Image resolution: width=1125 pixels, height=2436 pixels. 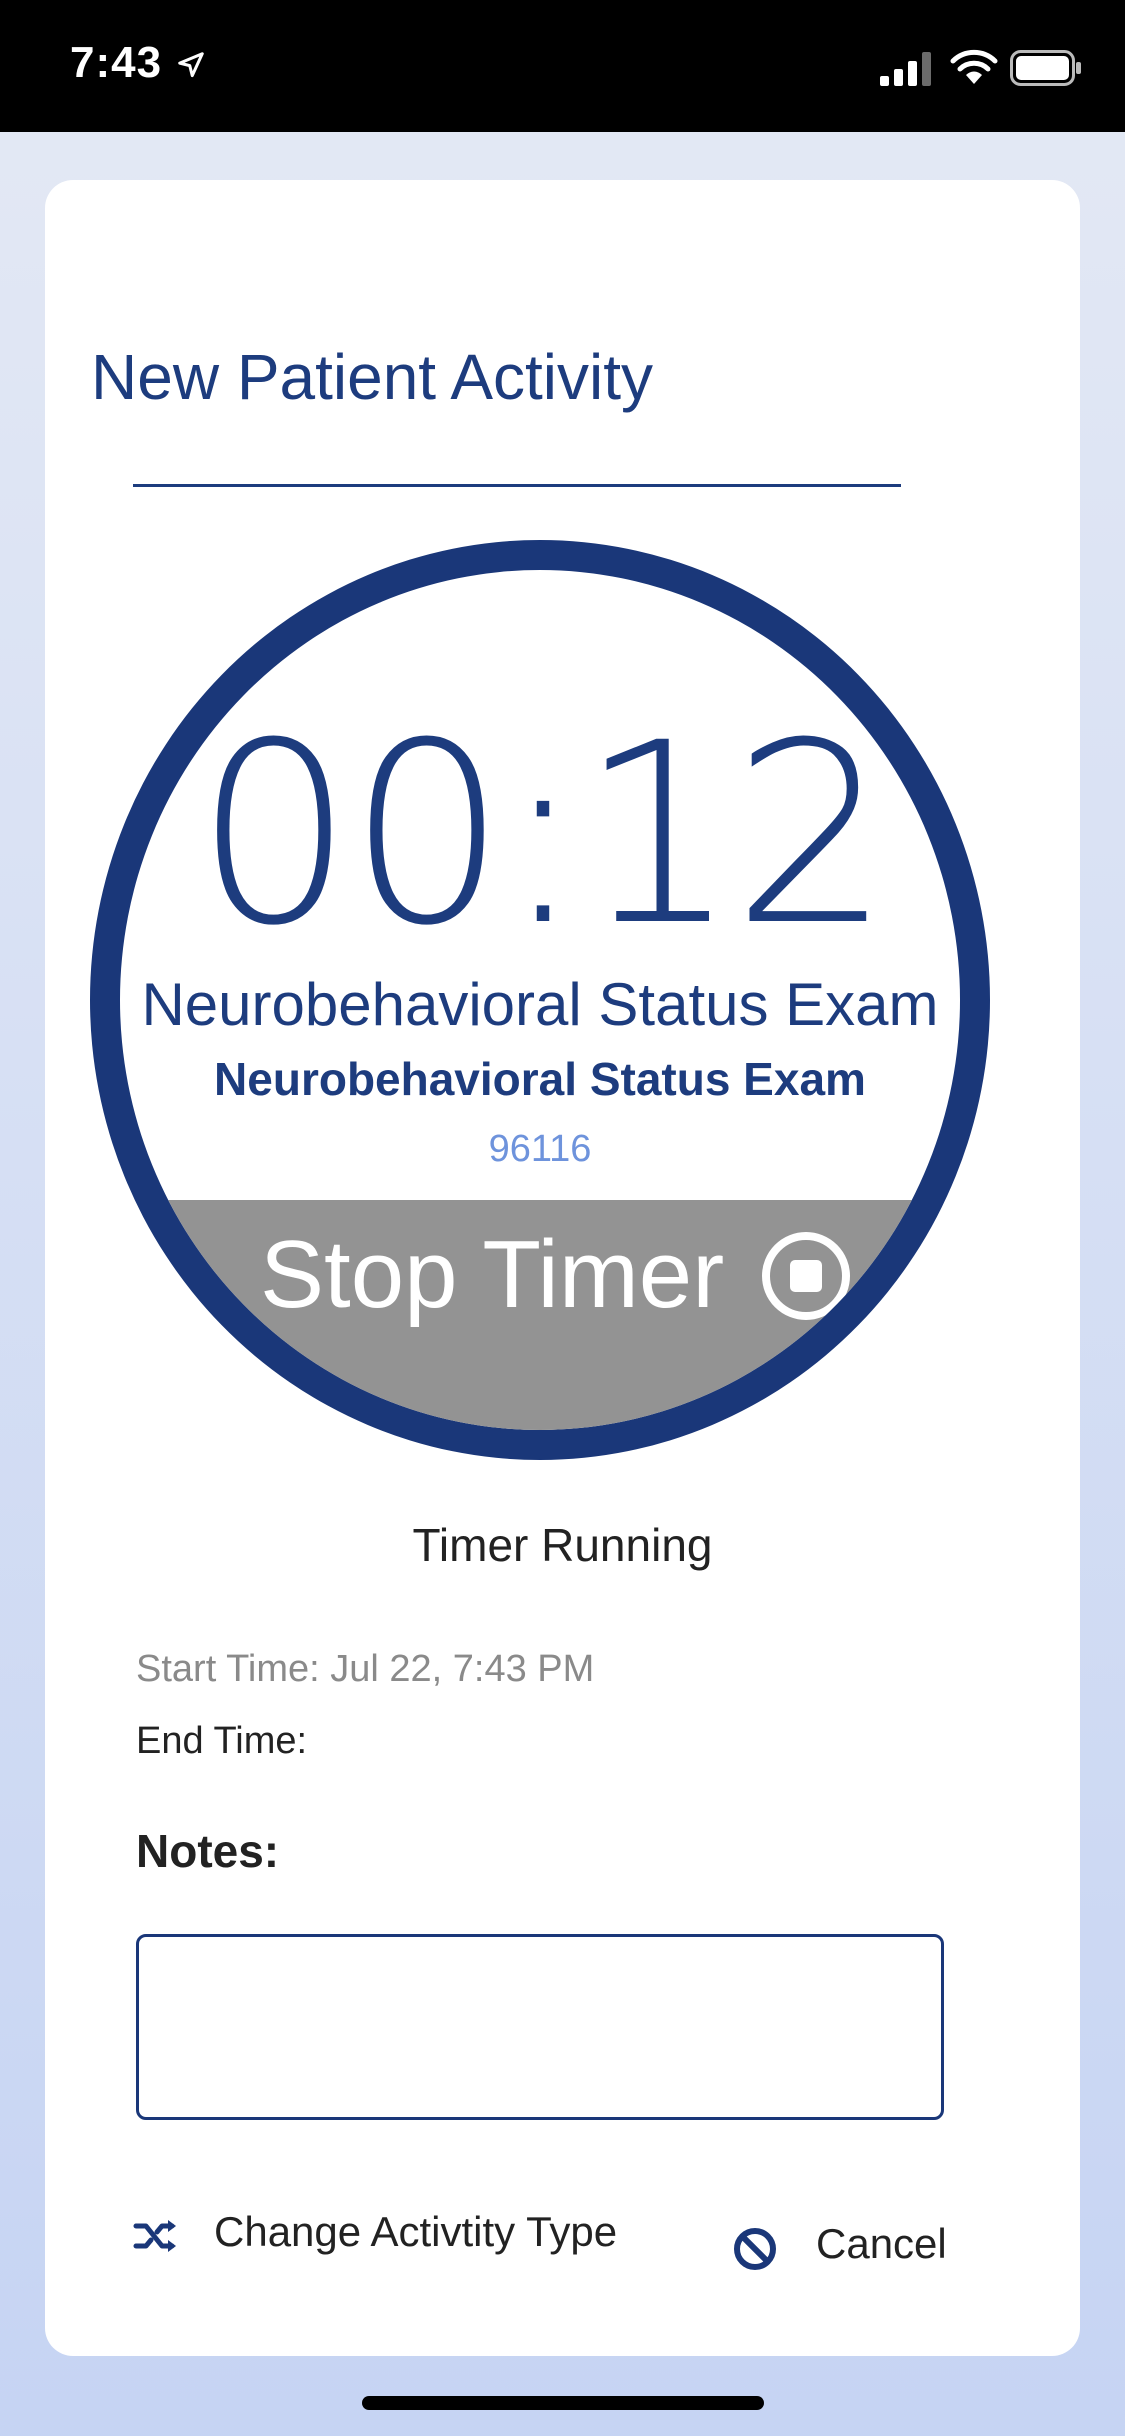 I want to click on cancel-icon, so click(x=755, y=2249).